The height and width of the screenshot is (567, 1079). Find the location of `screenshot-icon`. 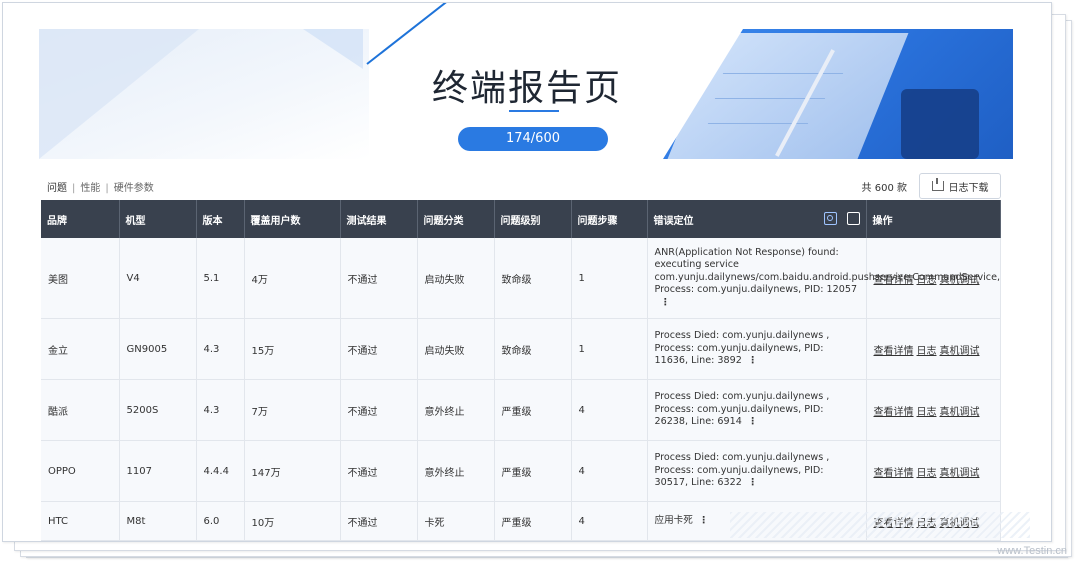

screenshot-icon is located at coordinates (830, 218).